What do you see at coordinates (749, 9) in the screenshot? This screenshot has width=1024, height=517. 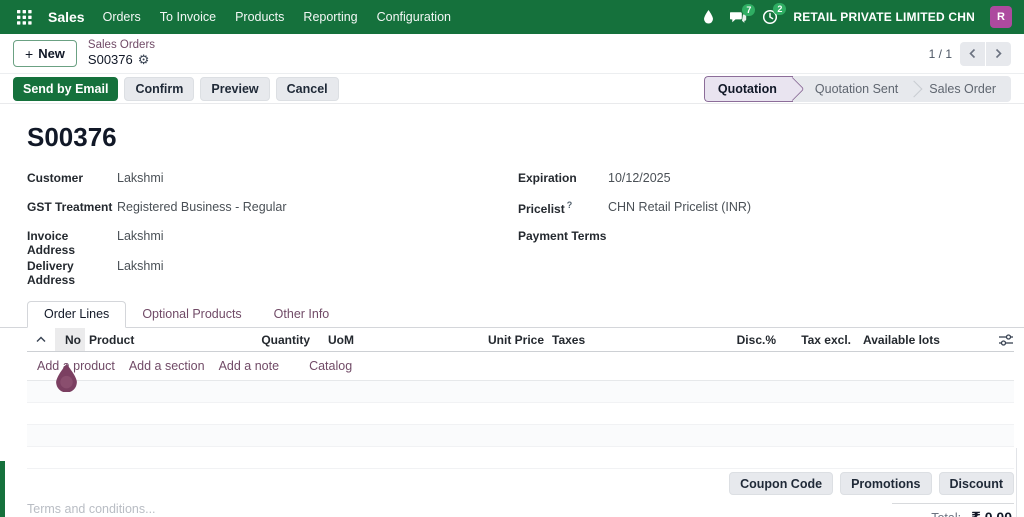 I see `messages-badge: 7` at bounding box center [749, 9].